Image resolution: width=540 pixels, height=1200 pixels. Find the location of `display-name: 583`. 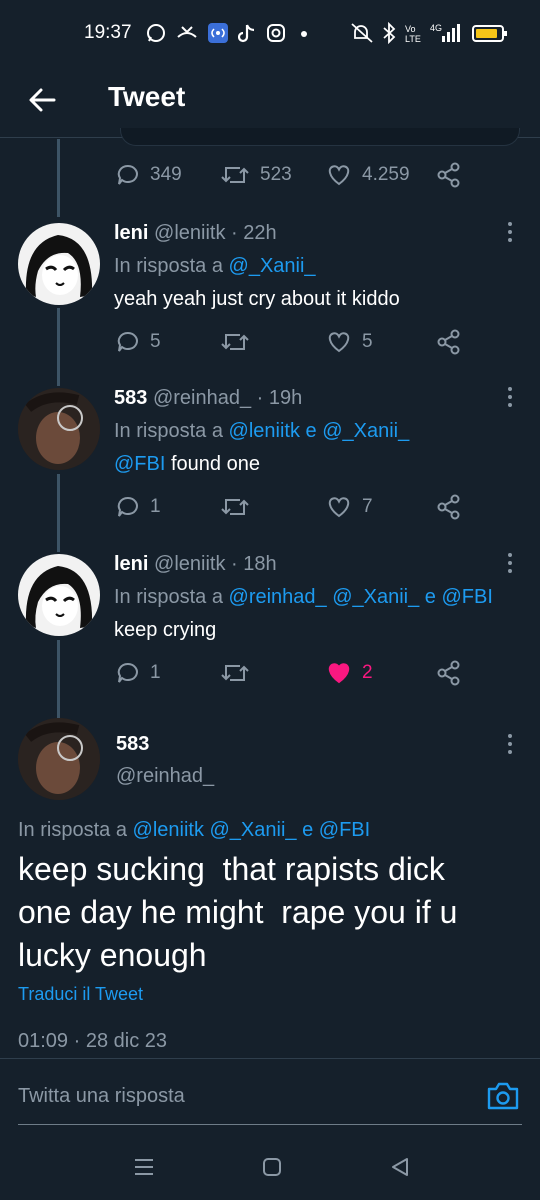

display-name: 583 is located at coordinates (130, 398).